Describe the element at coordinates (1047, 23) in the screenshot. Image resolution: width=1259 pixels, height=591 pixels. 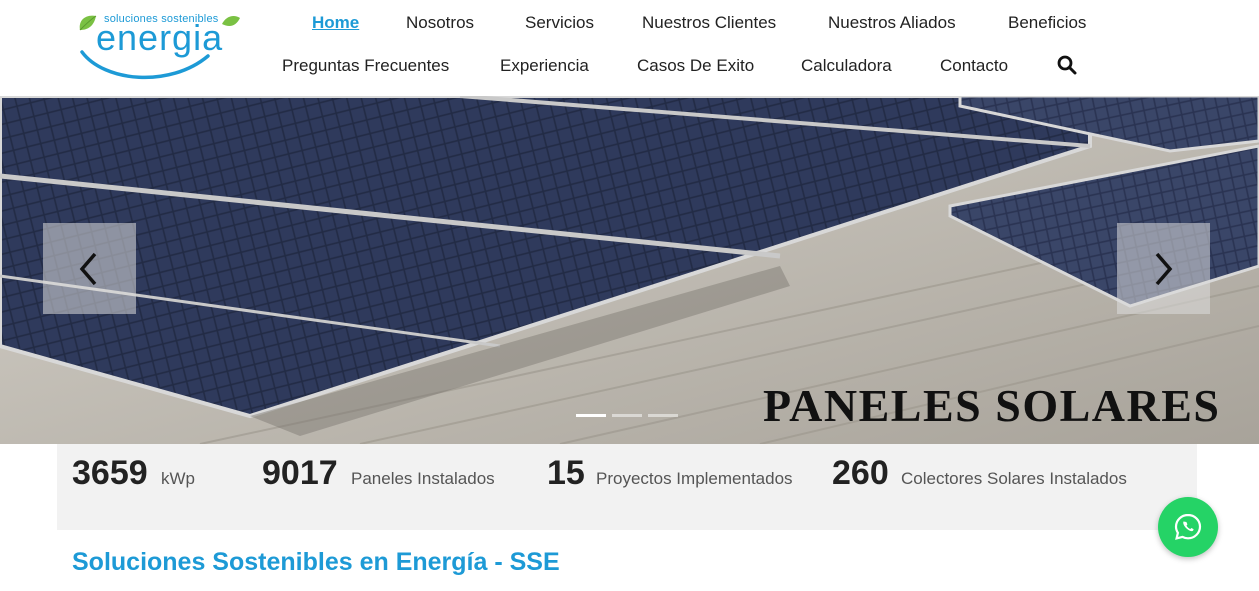
I see `nav-beneficios: Beneficios` at that location.